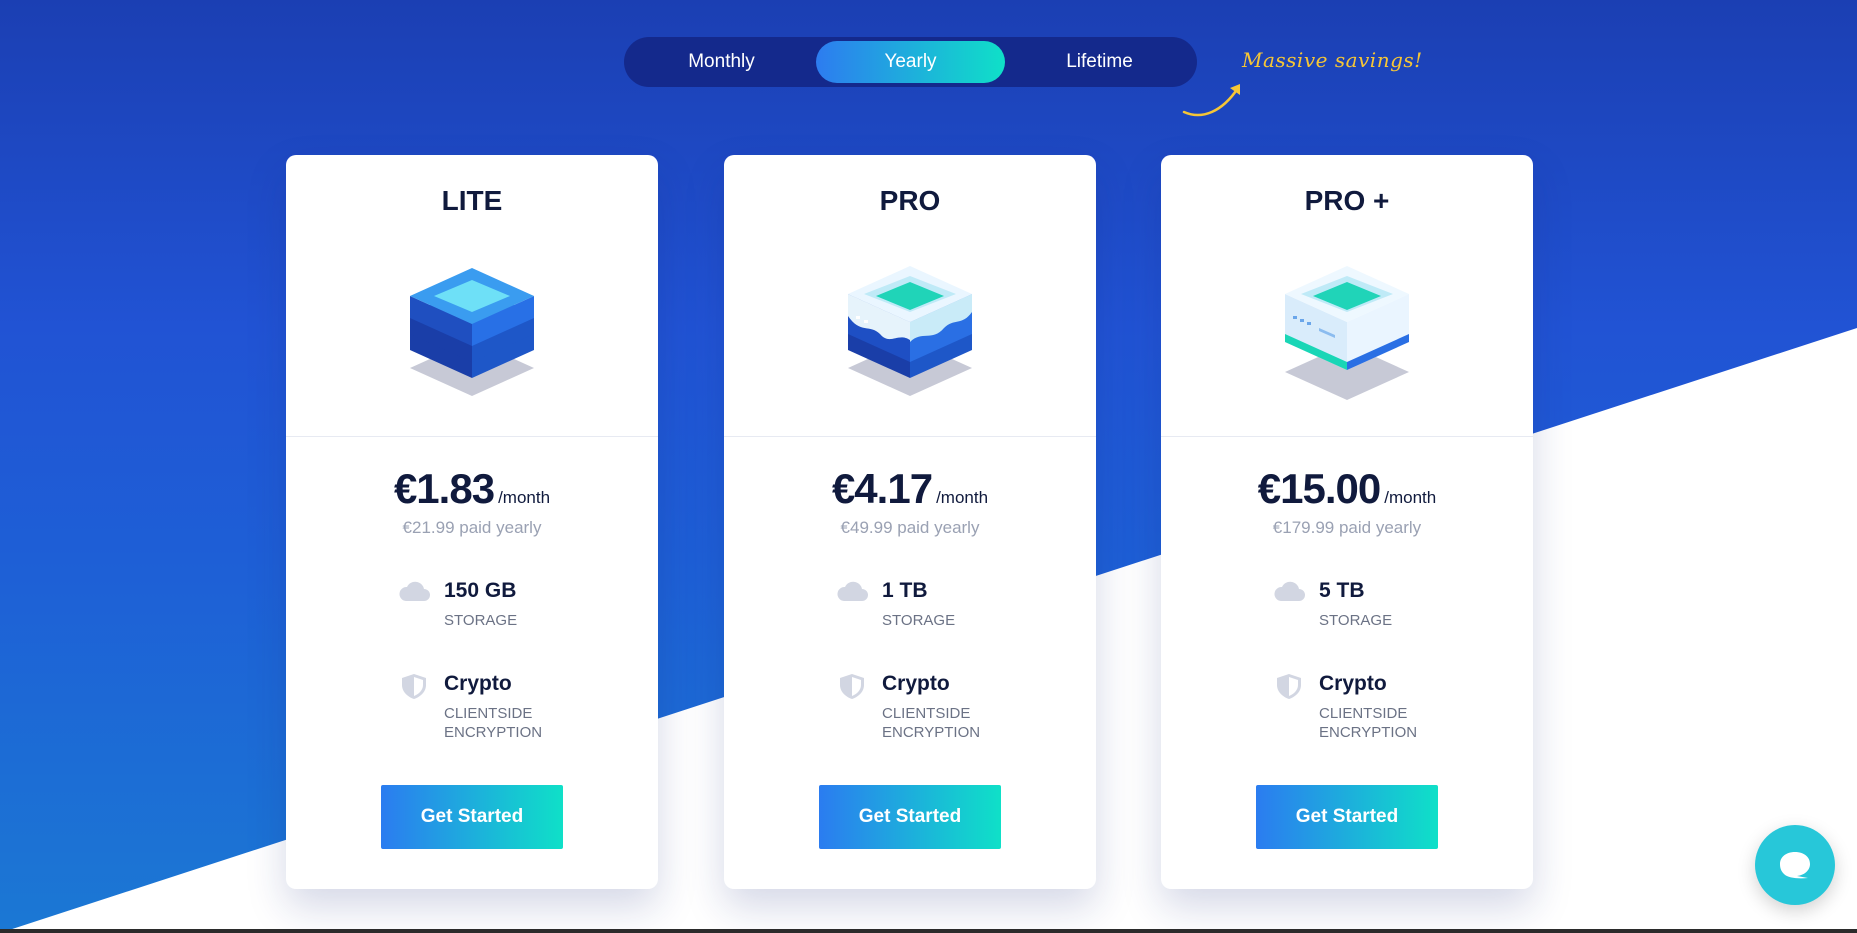 The width and height of the screenshot is (1857, 933). I want to click on feature-value: 1 TB, so click(905, 590).